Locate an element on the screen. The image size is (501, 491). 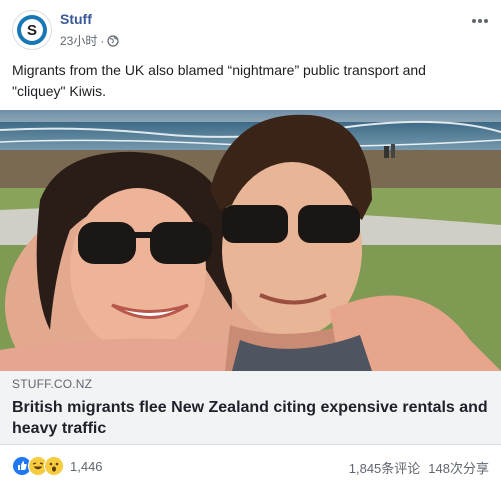
reactions-summary: 1,446 is located at coordinates (57, 466).